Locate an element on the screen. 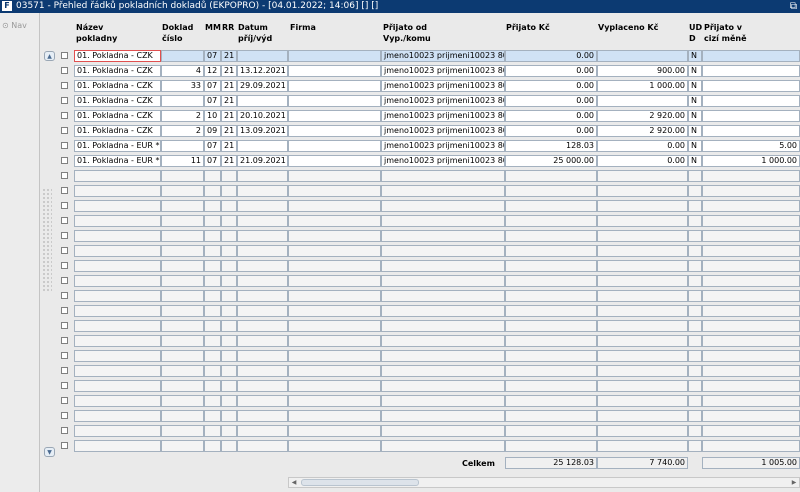 The width and height of the screenshot is (800, 492). cell-prijato_kc: 0.00 is located at coordinates (551, 131).